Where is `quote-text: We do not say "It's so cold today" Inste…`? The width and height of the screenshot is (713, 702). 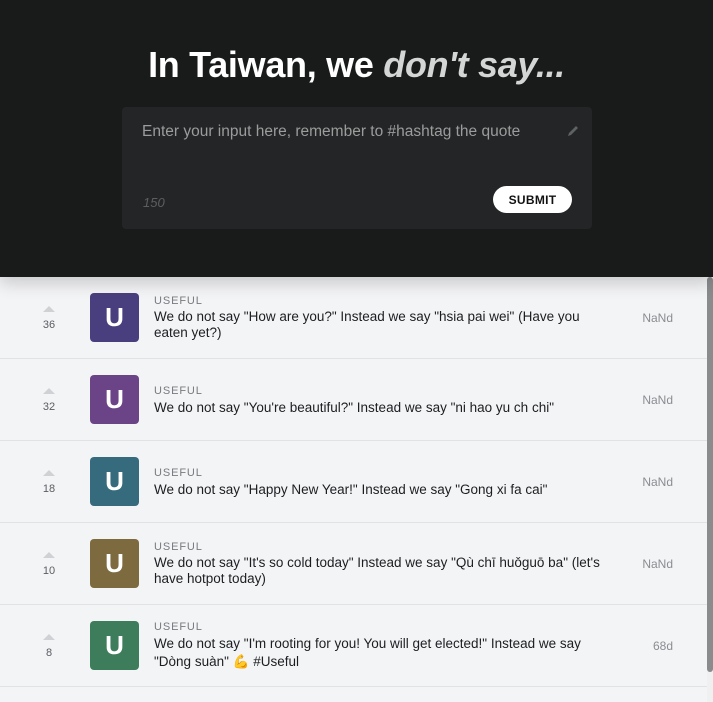
quote-text: We do not say "It's so cold today" Inste… is located at coordinates (377, 570).